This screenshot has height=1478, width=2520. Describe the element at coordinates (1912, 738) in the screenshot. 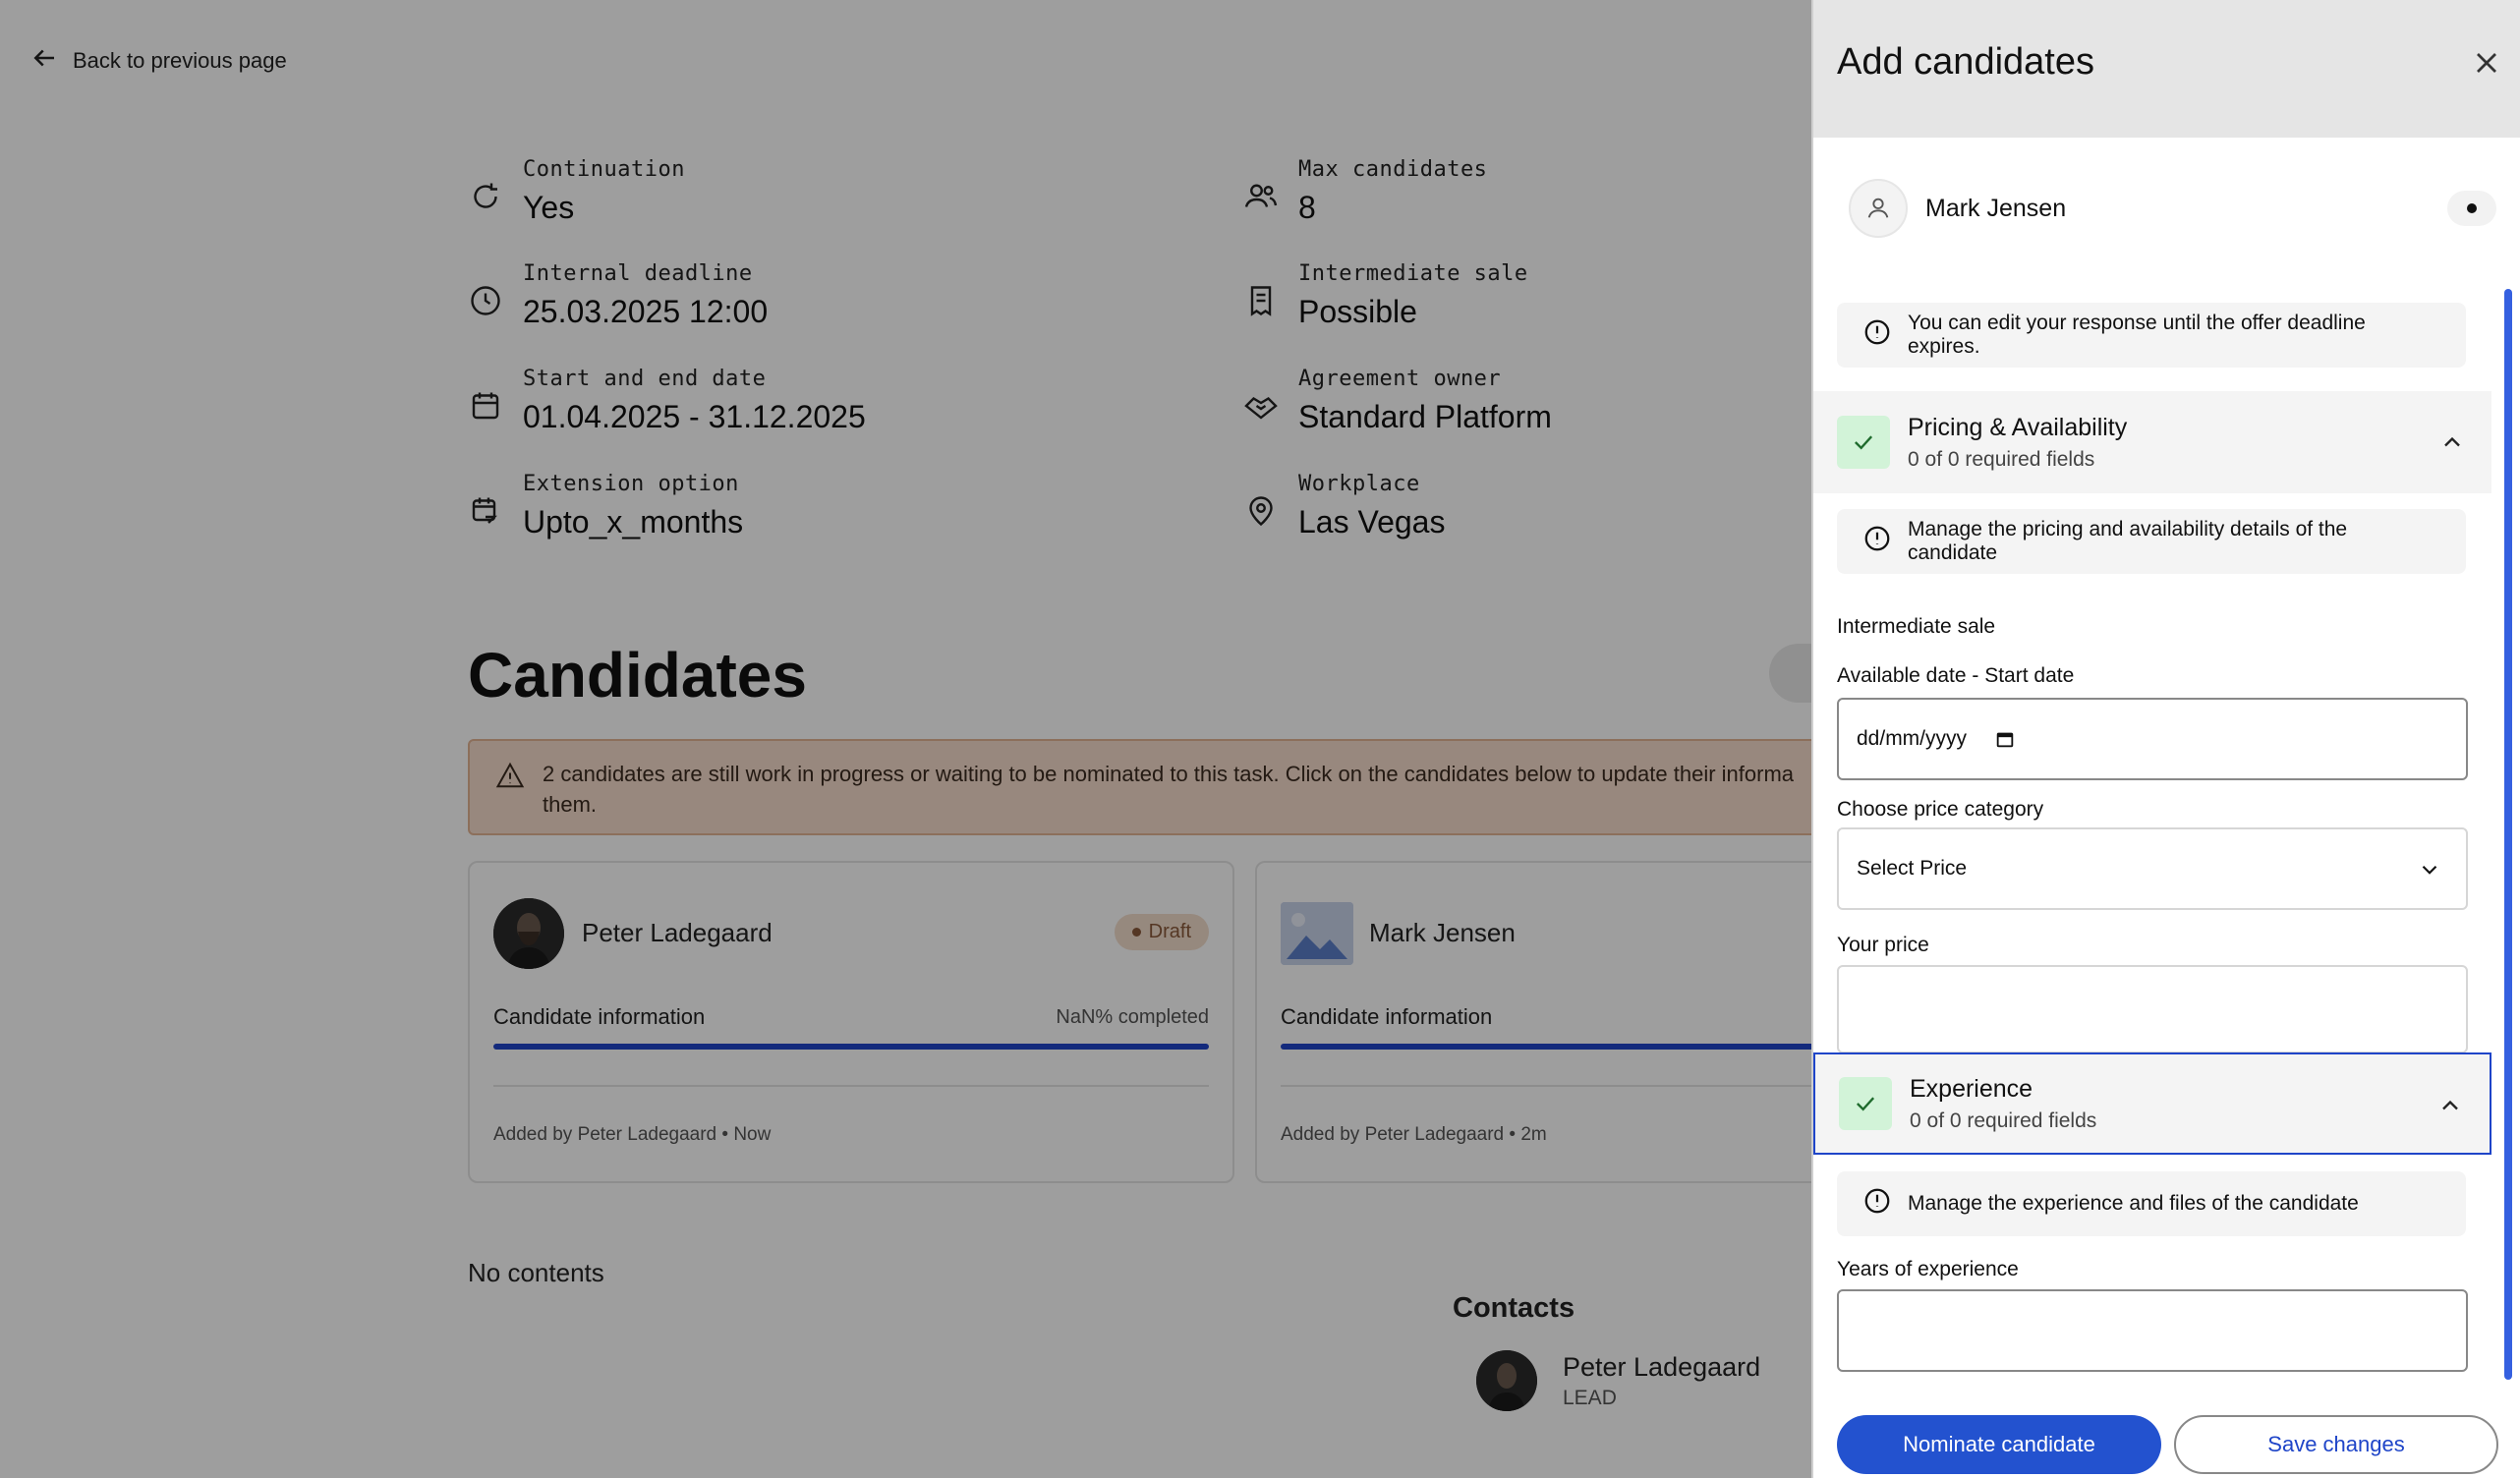

I see `date-placeholder: dd/mm/yyyy` at that location.